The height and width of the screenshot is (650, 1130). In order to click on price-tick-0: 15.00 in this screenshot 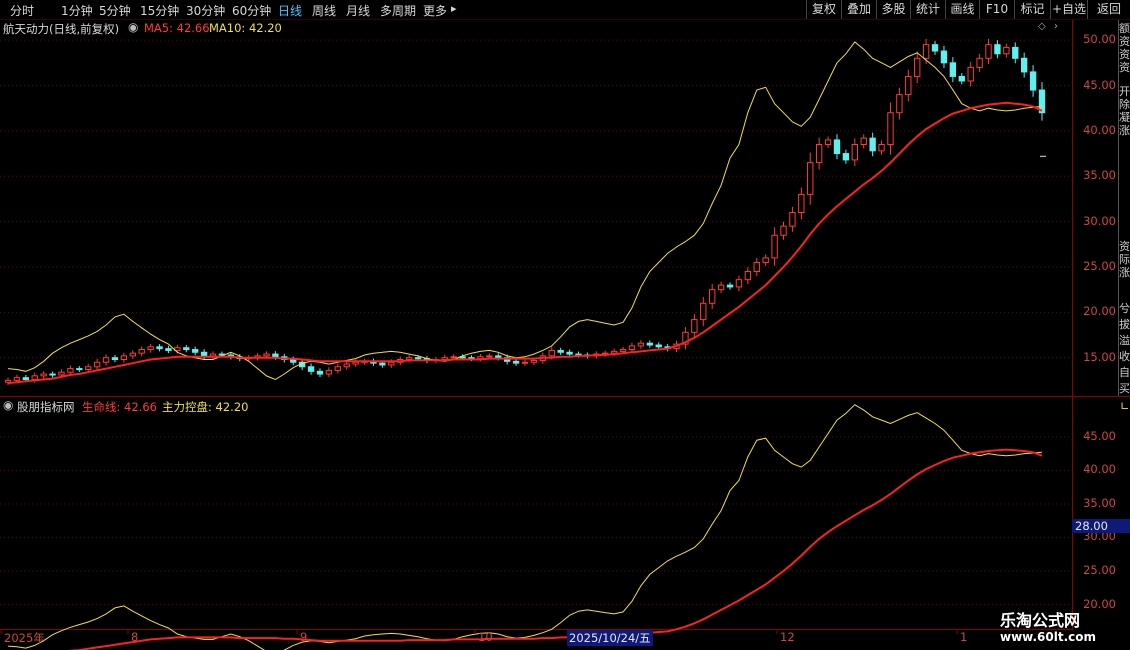, I will do `click(1099, 356)`.